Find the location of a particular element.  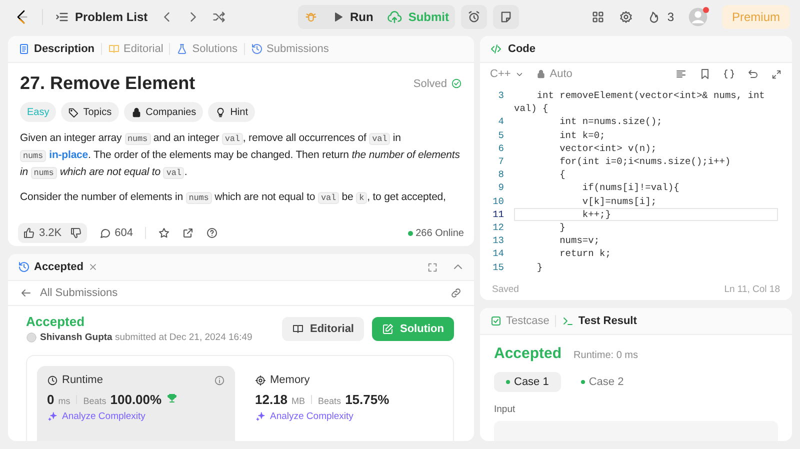

list-icon is located at coordinates (62, 17).